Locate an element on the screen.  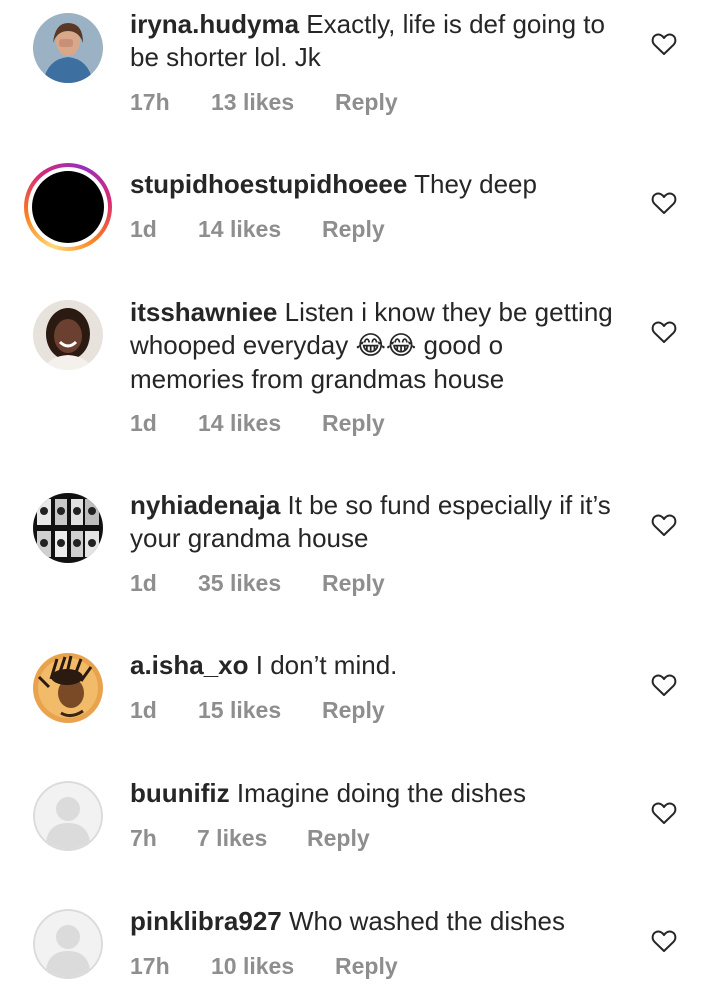
comment-text: Imagine doing the dishes is located at coordinates (381, 793).